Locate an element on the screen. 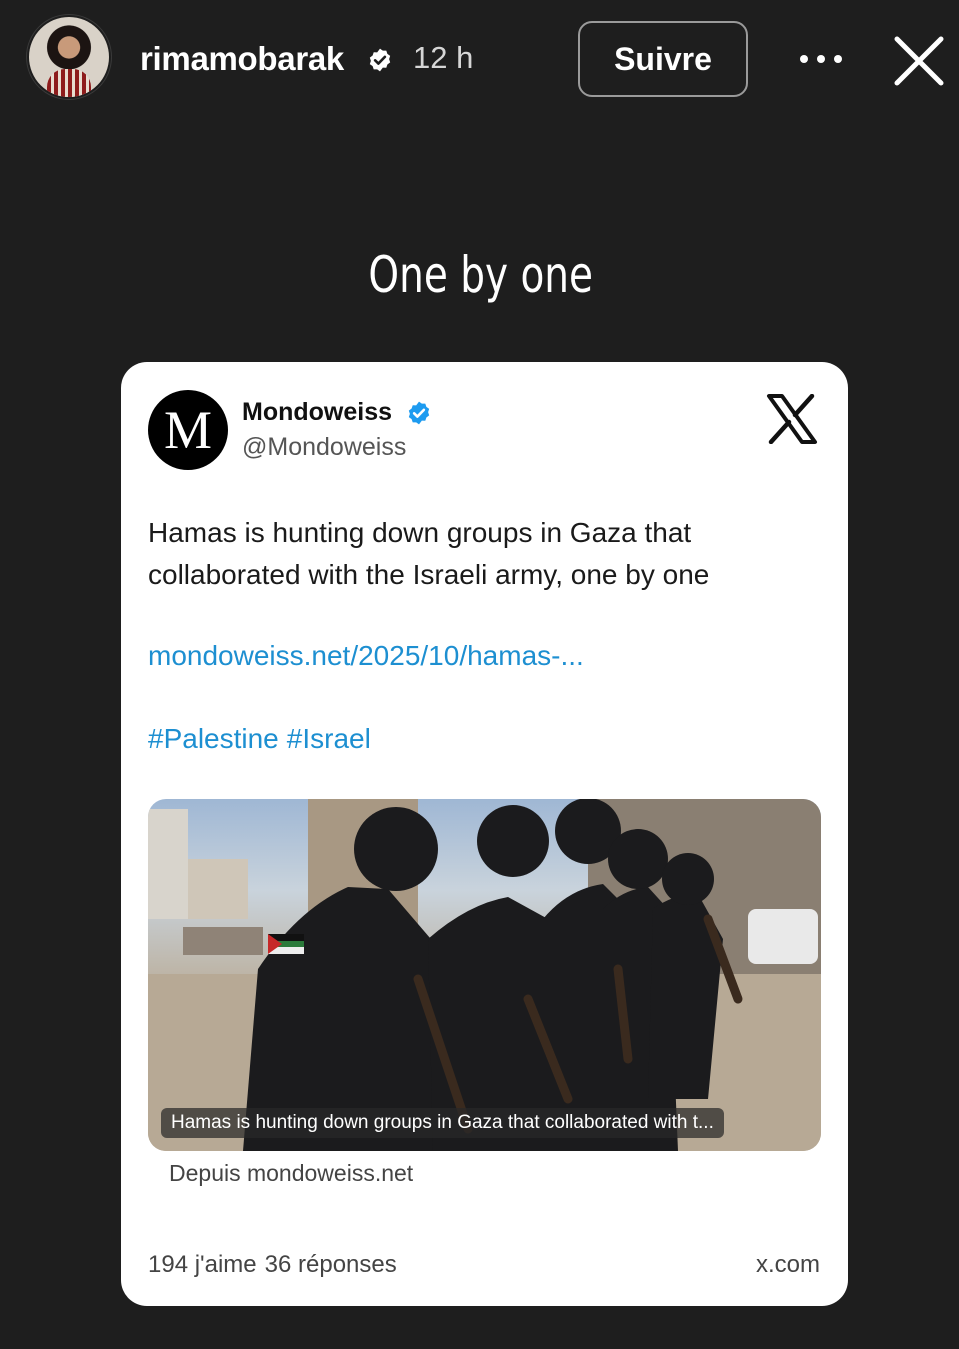  close-icon is located at coordinates (919, 61).